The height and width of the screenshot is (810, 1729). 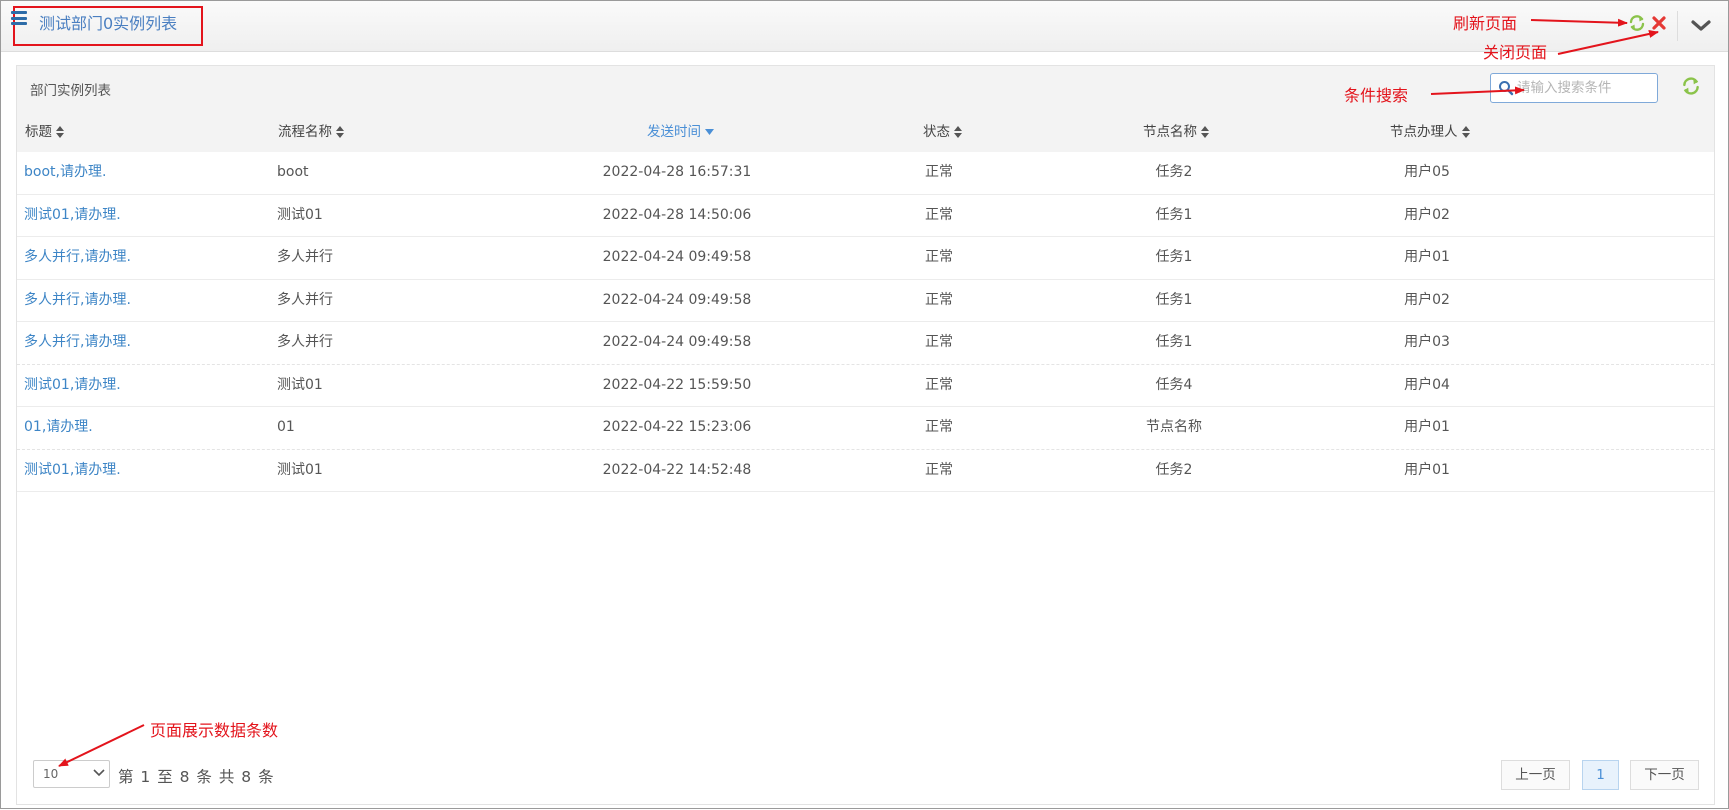 I want to click on annotation-close: 关闭页面, so click(x=1515, y=52).